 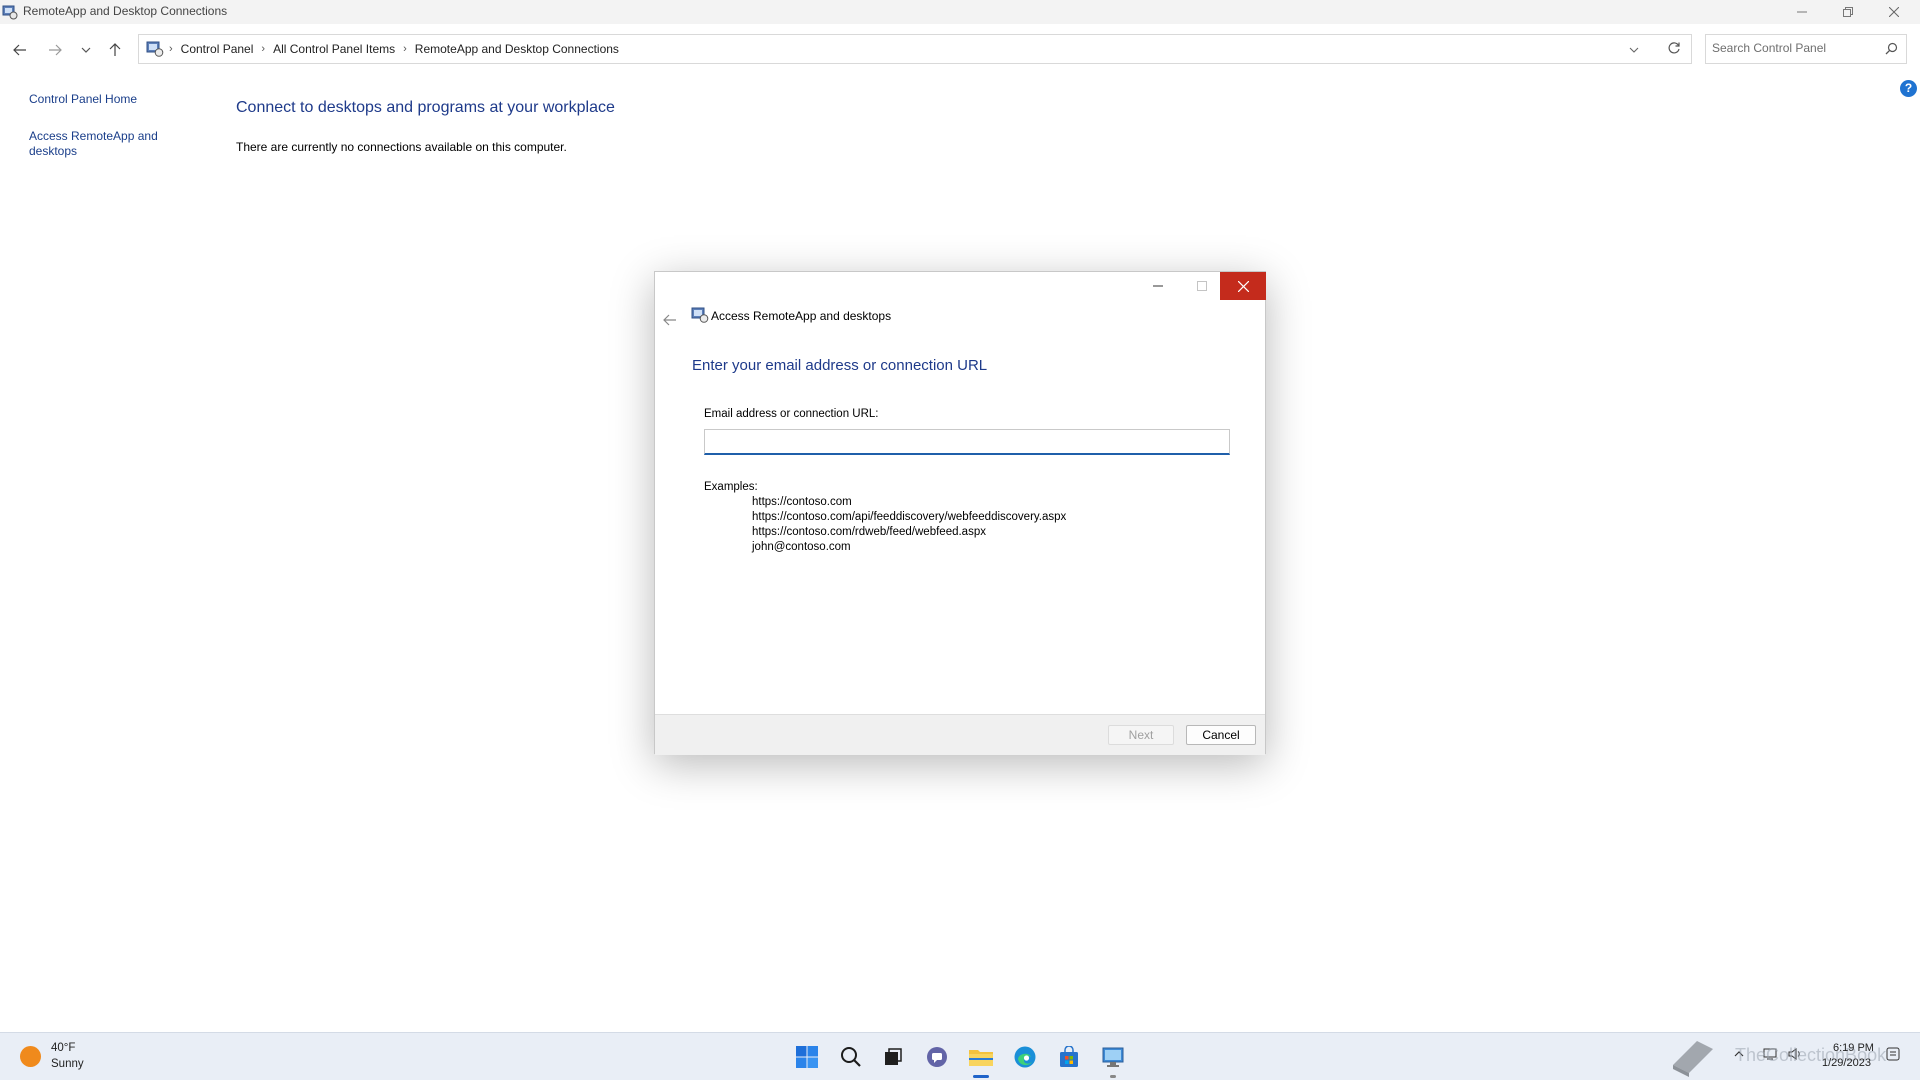 I want to click on minimize-button, so click(x=1802, y=12).